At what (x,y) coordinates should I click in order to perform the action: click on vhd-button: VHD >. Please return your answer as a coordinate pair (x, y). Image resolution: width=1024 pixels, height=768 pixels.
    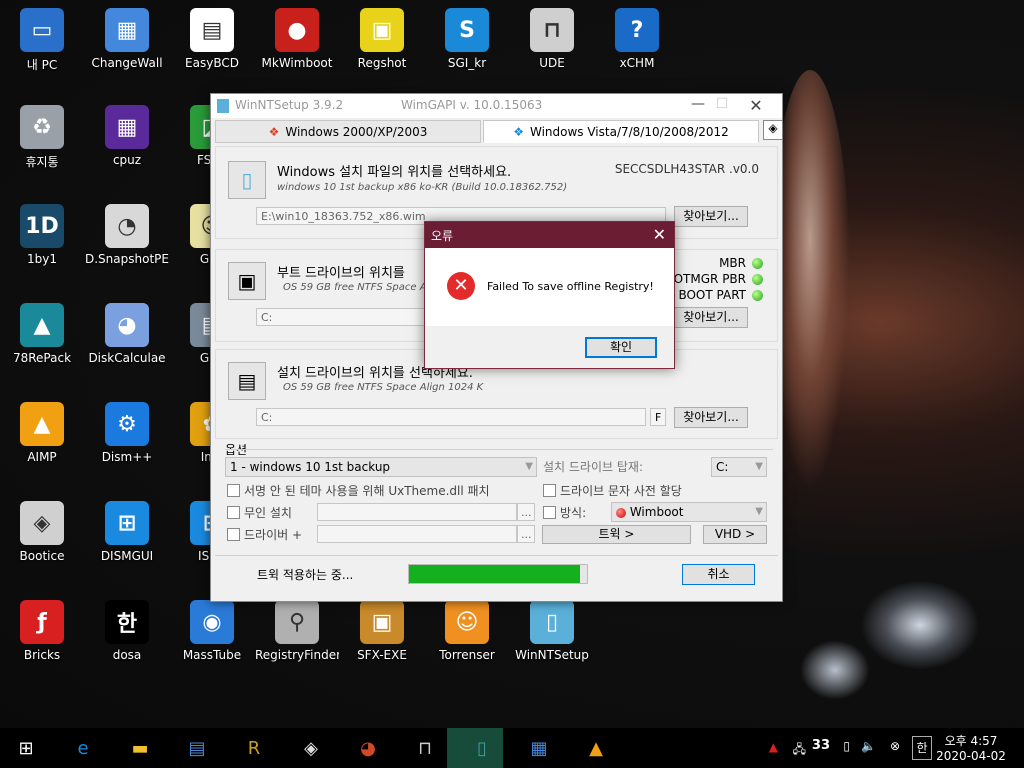
    Looking at the image, I should click on (735, 534).